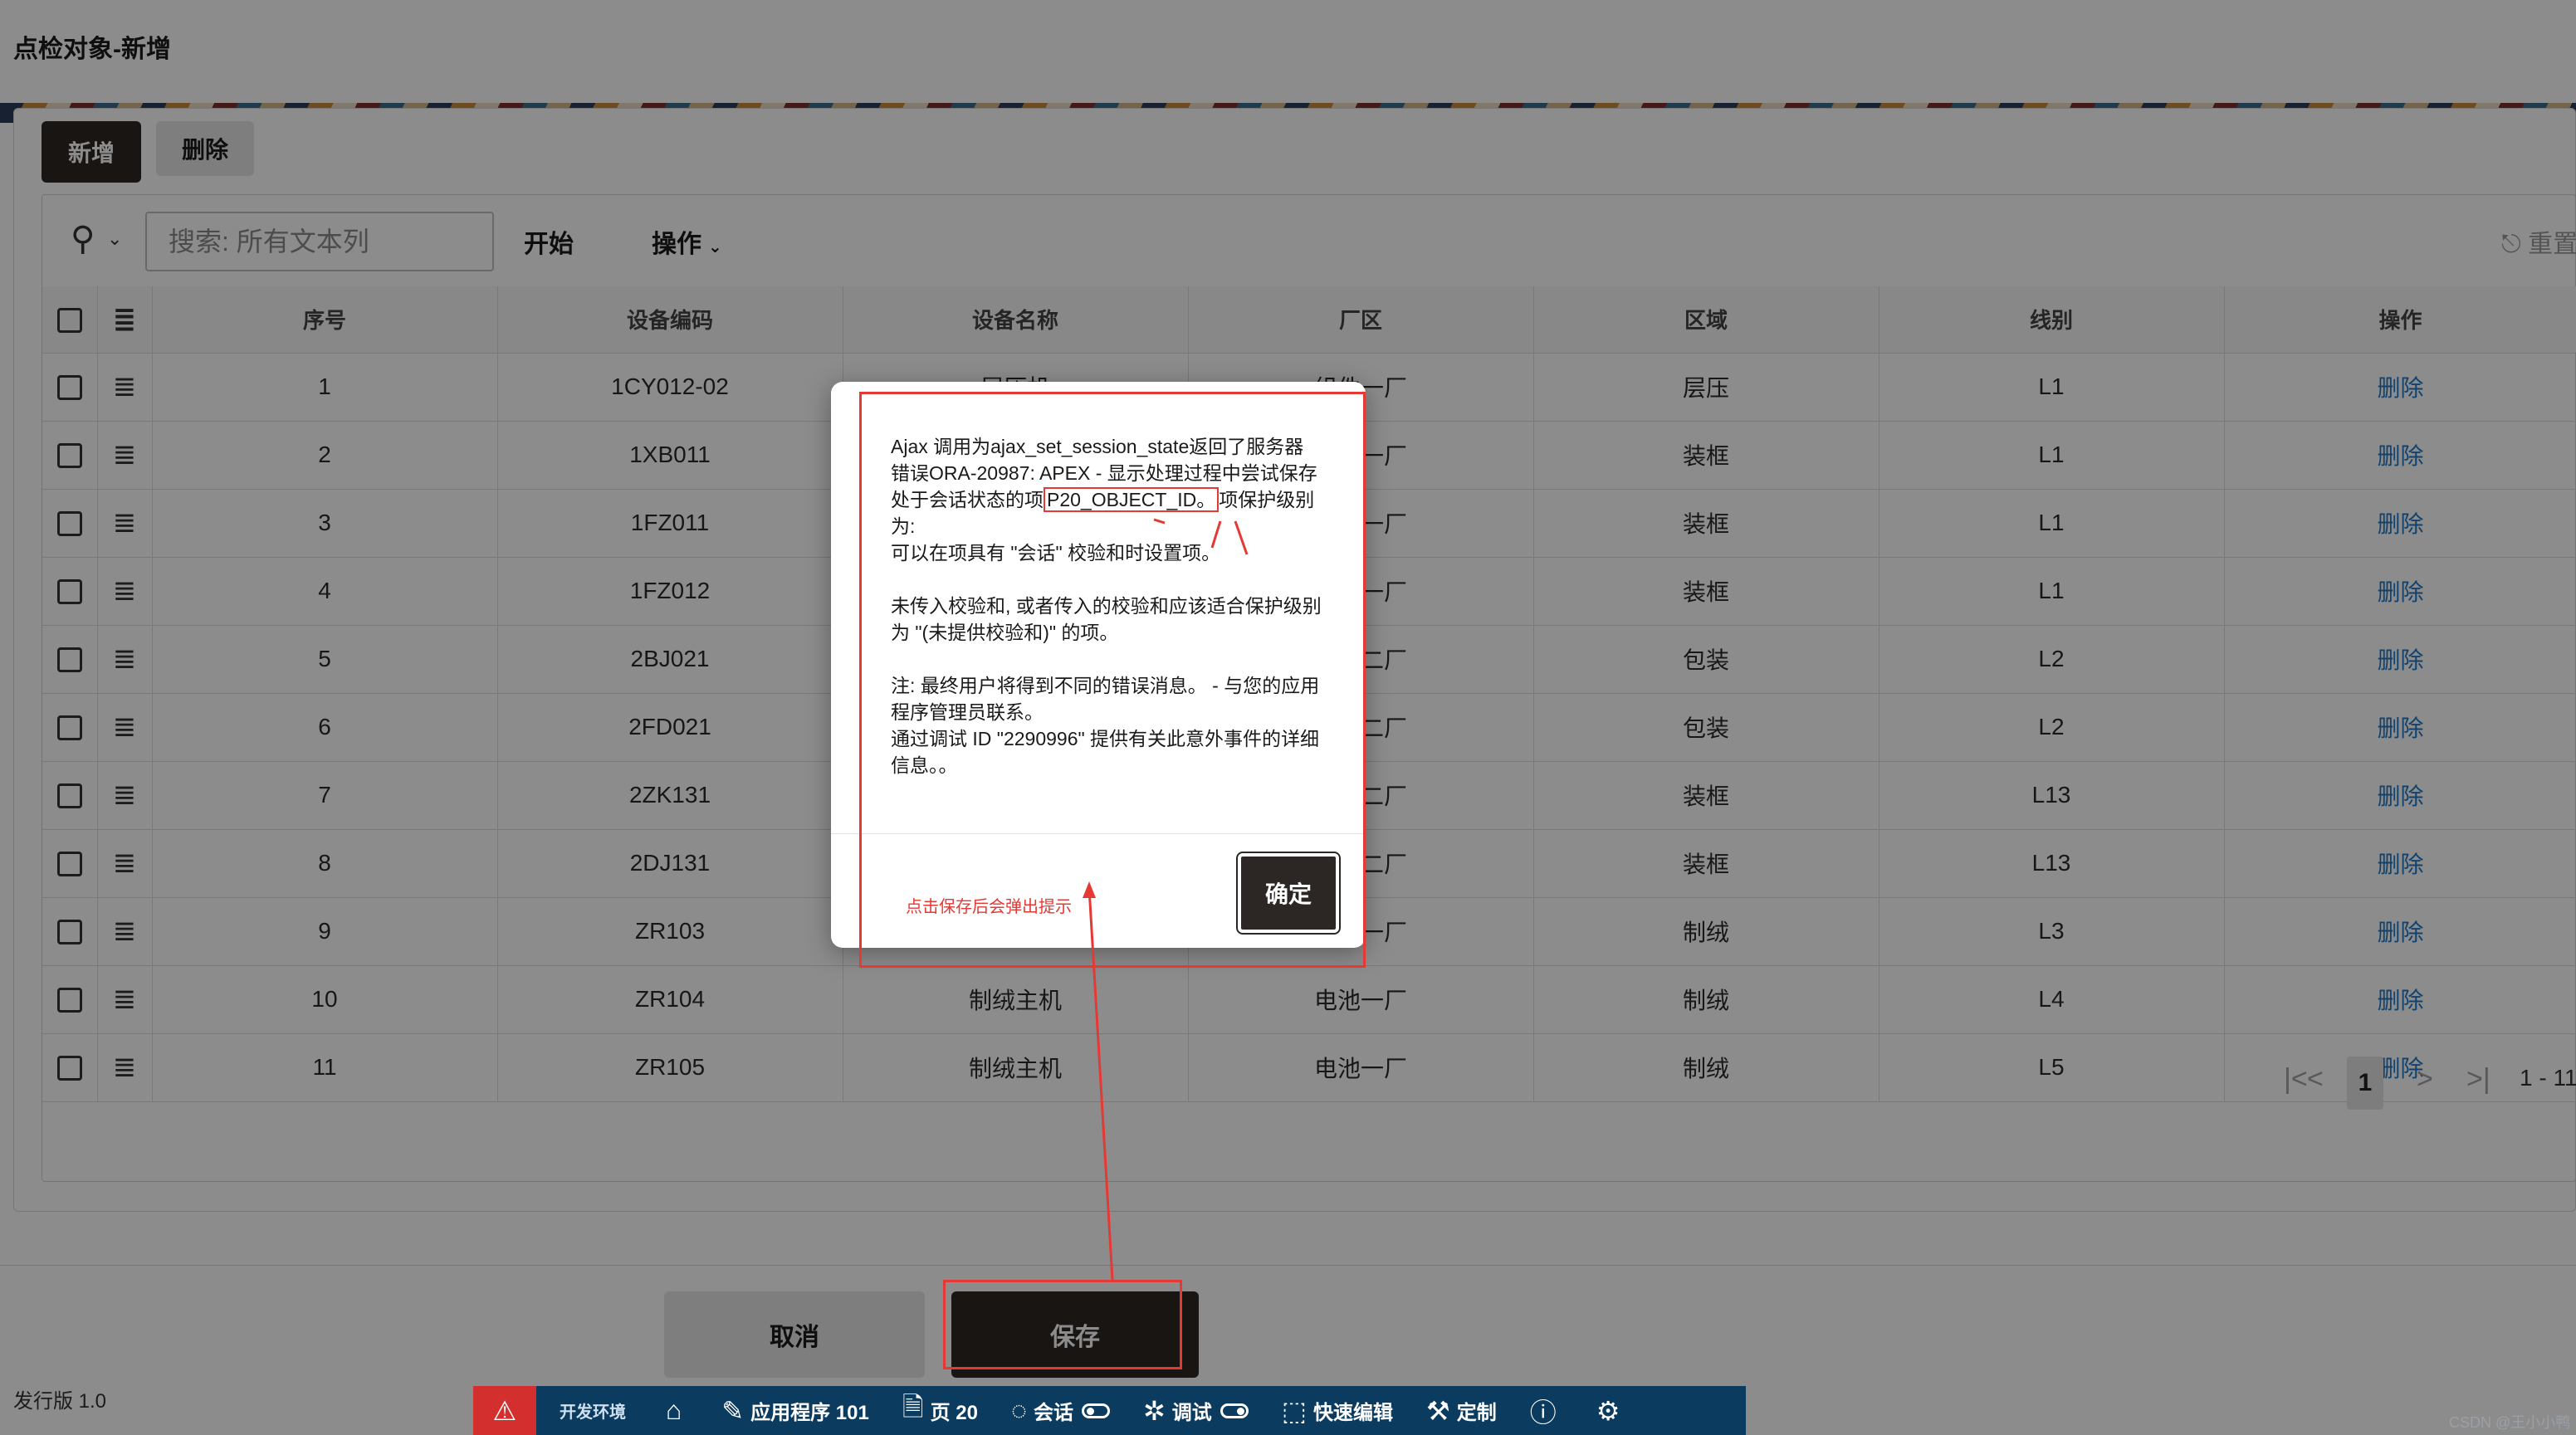  I want to click on environment-label: 开发环境, so click(593, 1412).